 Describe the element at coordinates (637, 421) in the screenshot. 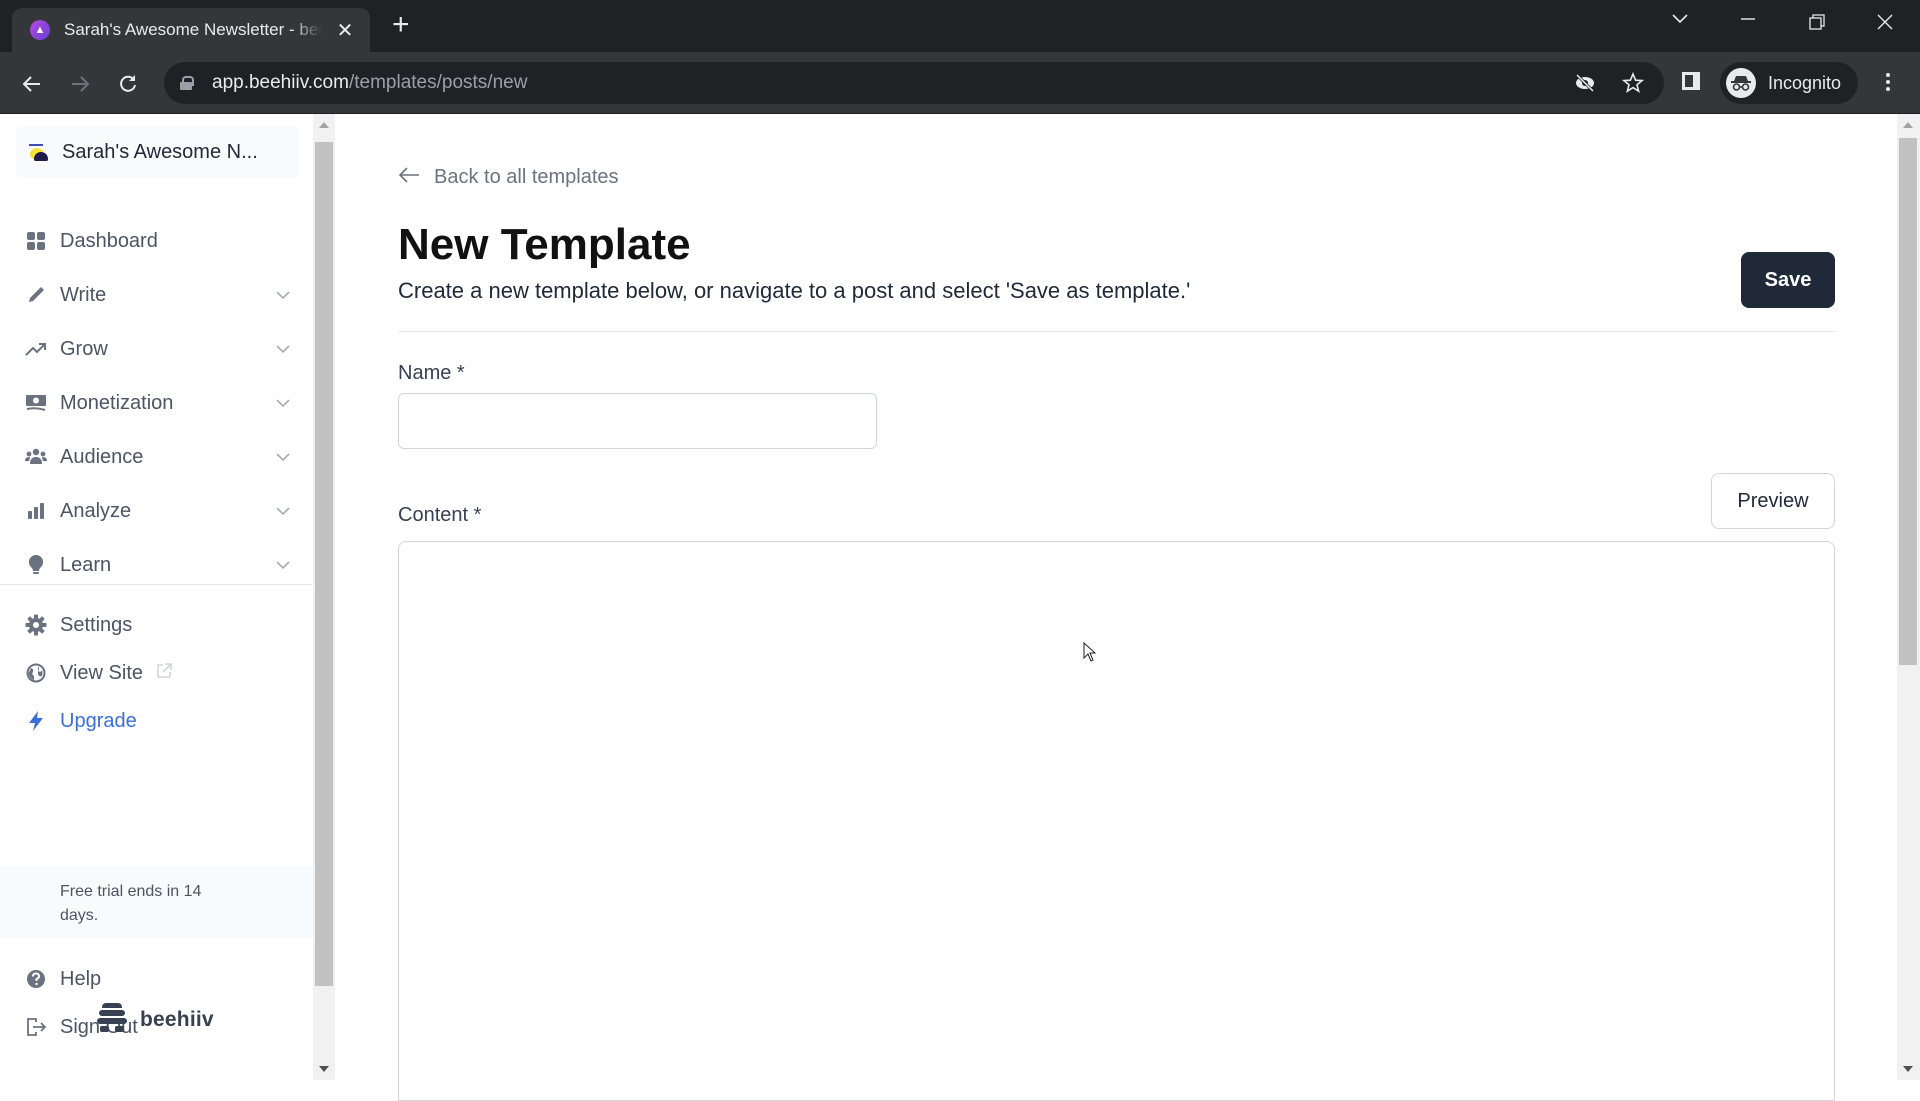

I see `name-input` at that location.